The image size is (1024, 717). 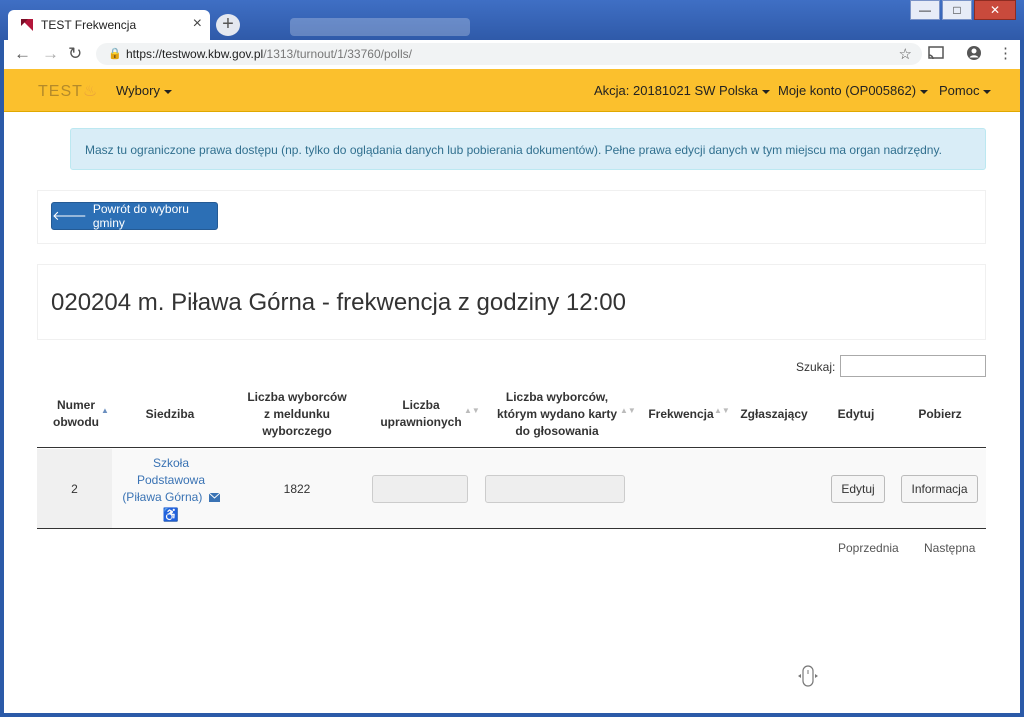 I want to click on tab-close-icon: ×, so click(x=197, y=24).